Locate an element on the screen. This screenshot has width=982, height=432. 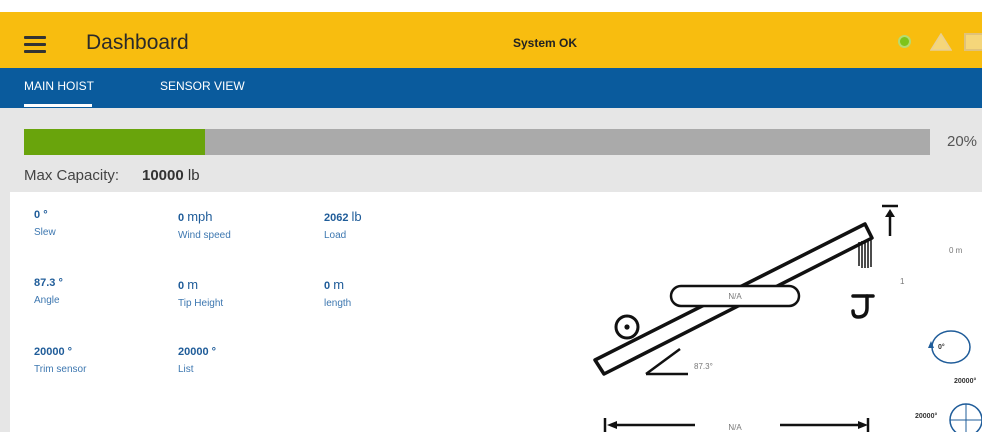
capacity-progress-fill is located at coordinates (115, 142).